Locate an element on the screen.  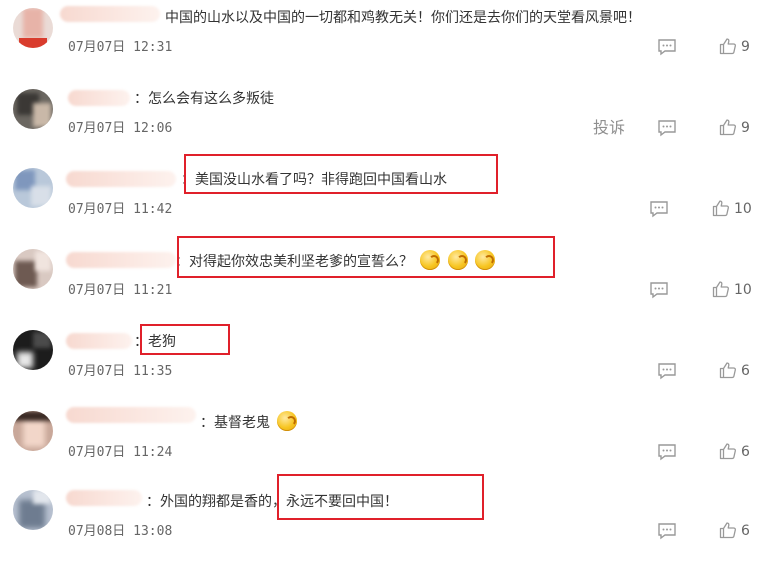
comment-time: 07月07日 12:31 is located at coordinates (120, 47).